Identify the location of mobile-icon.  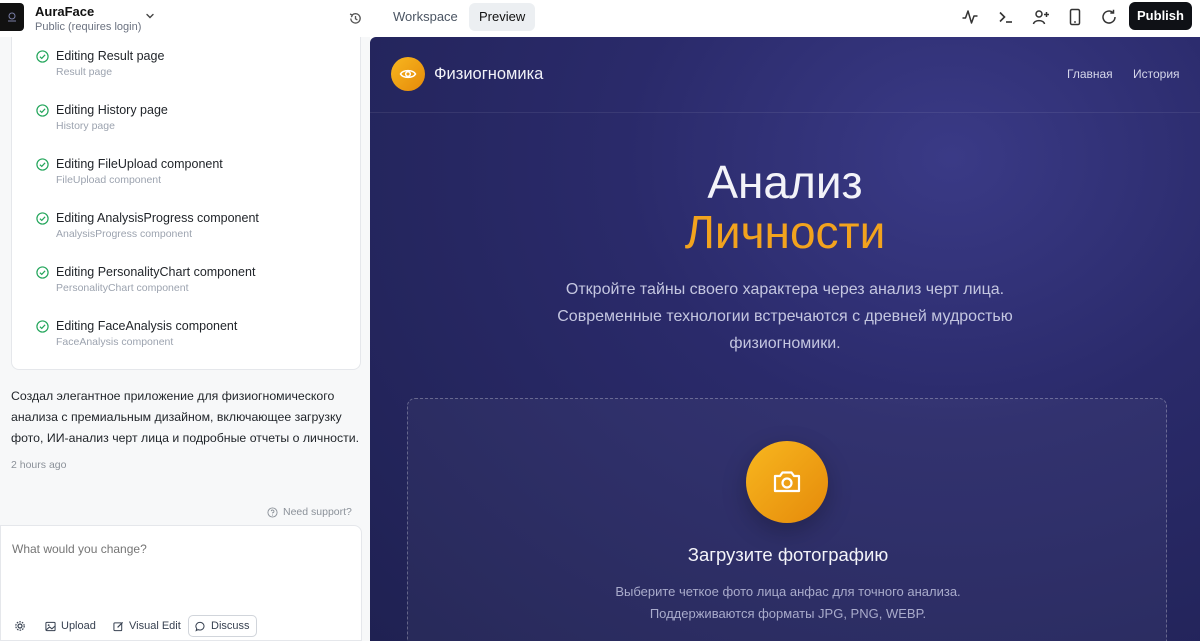
(1075, 17).